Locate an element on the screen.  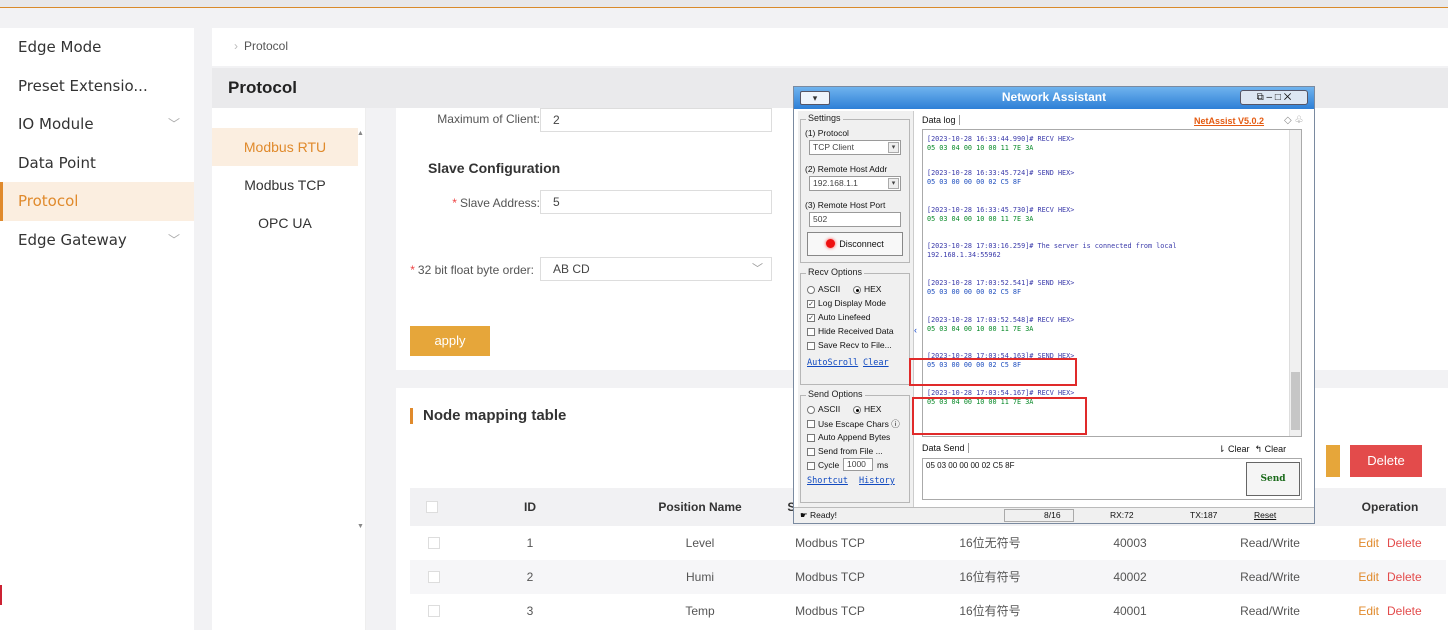
settings-group-title: Settings is located at coordinates (824, 118).